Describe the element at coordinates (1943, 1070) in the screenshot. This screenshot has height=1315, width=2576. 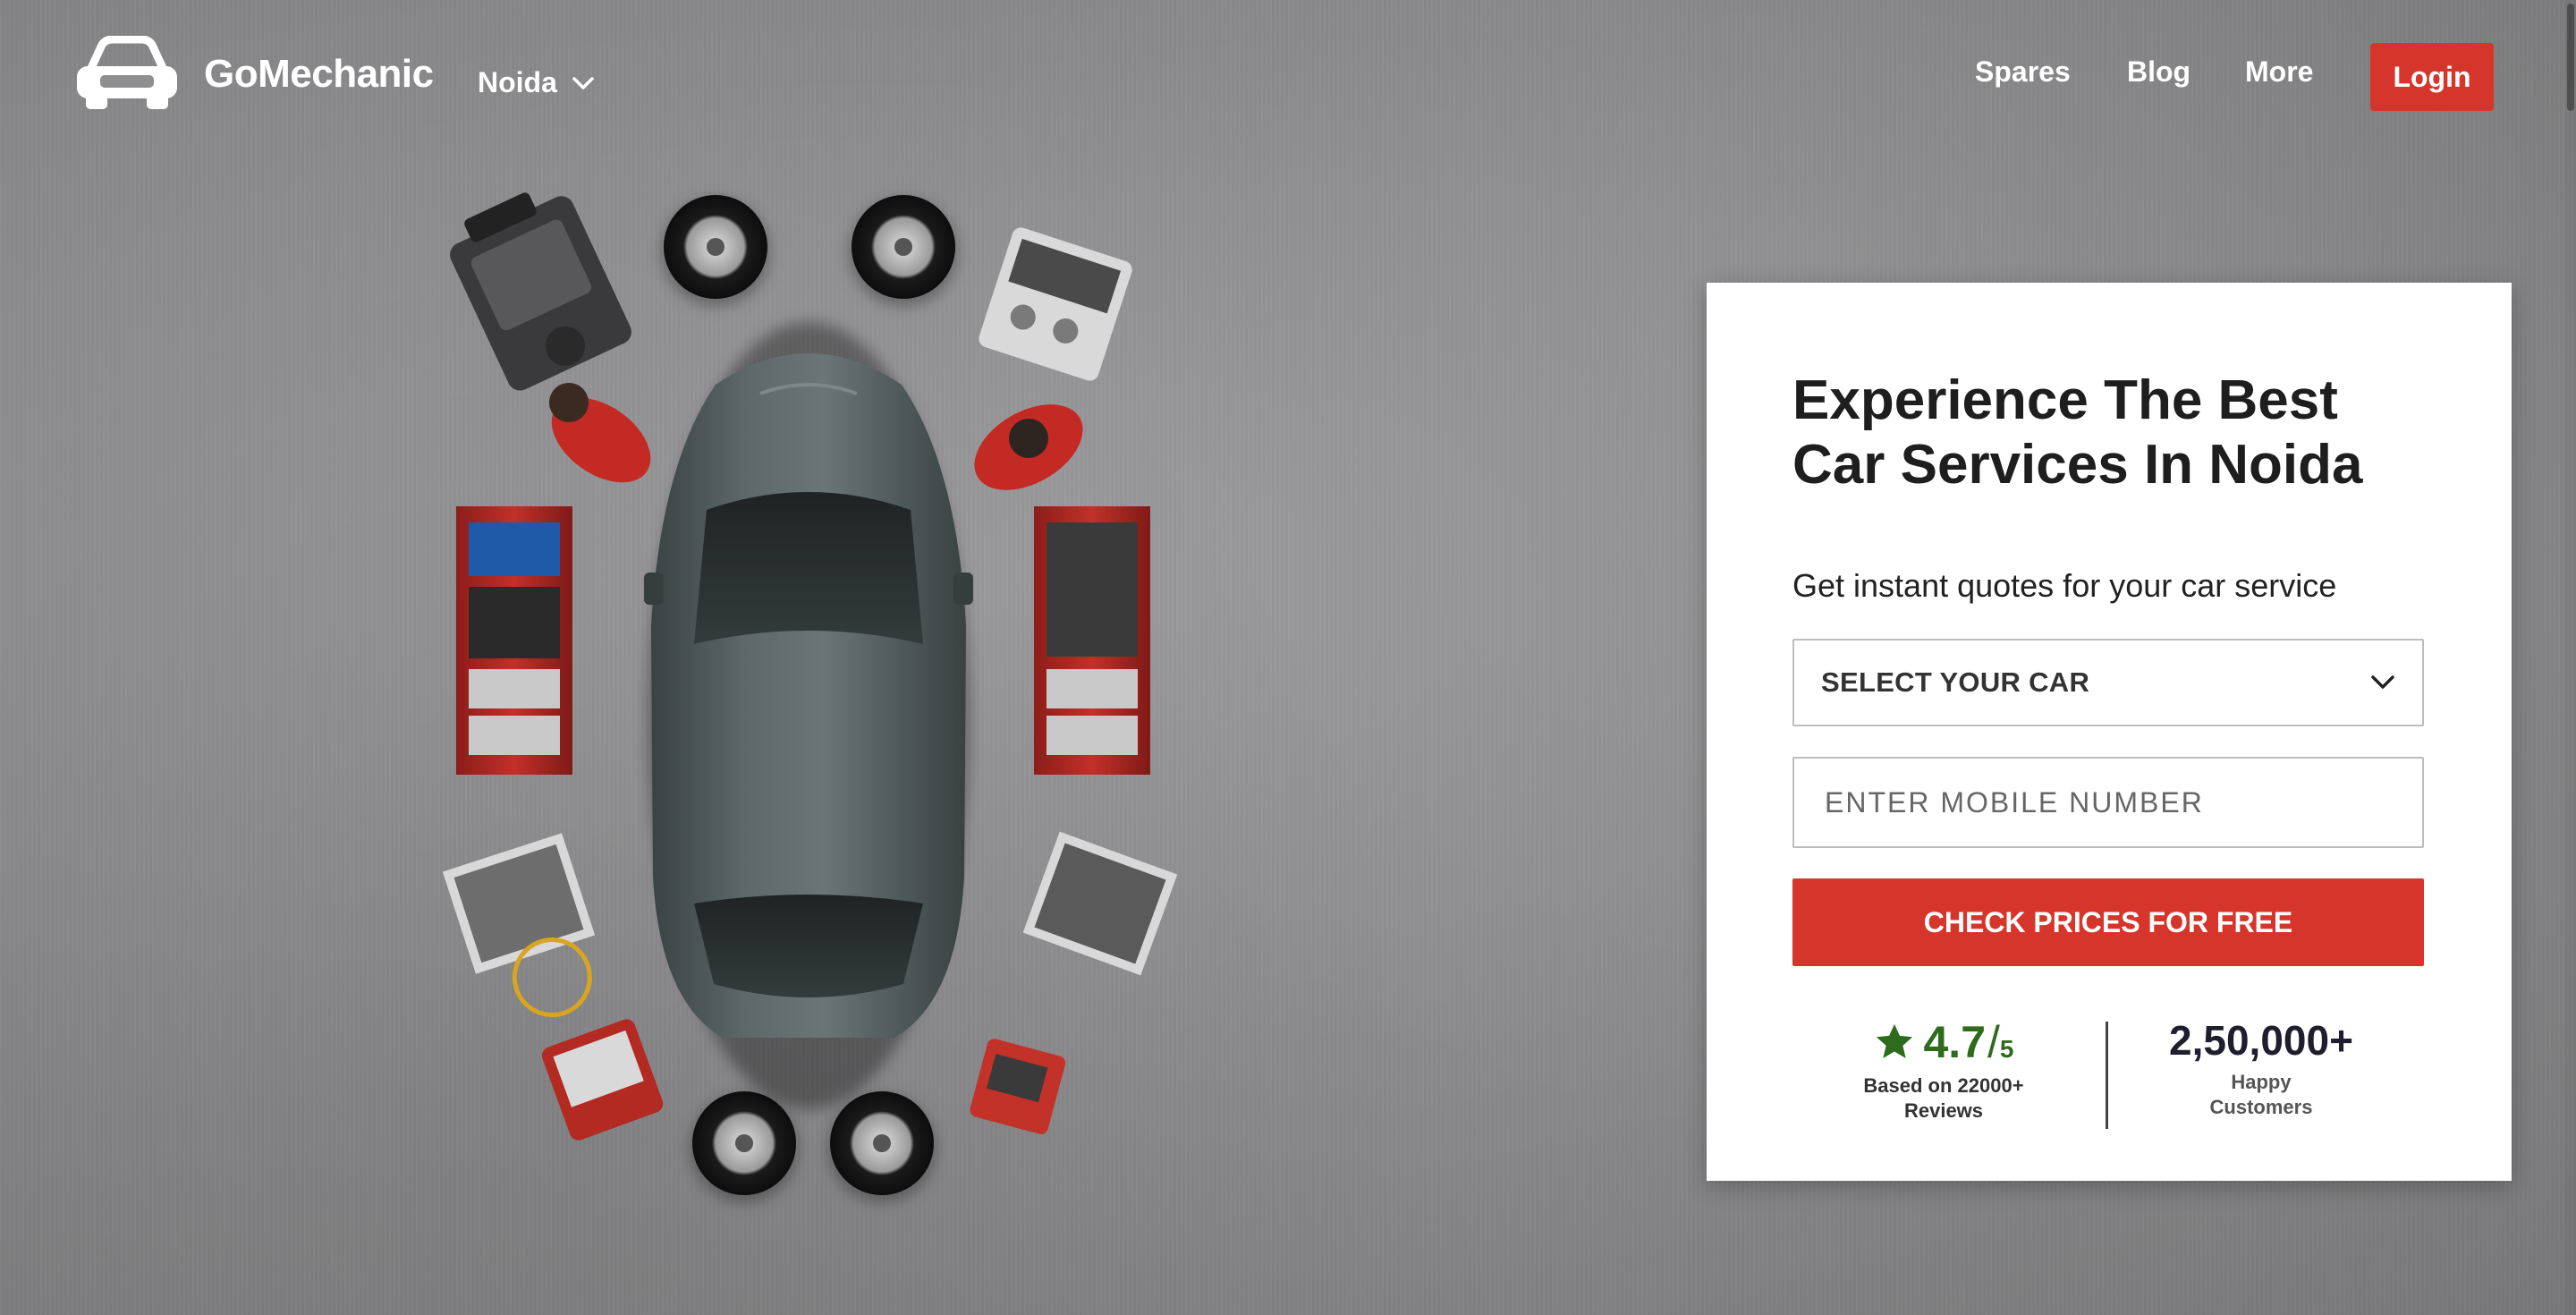
I see `rating-summary: 4.7 / 5 Based on 22000+ Reviews` at that location.